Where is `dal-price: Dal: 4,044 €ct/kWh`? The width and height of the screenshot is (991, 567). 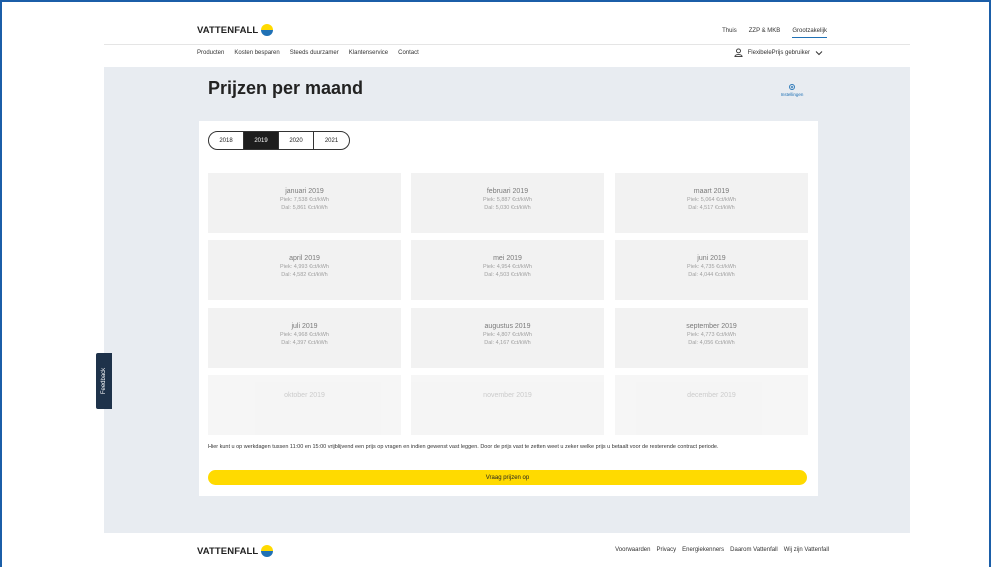
dal-price: Dal: 4,044 €ct/kWh is located at coordinates (711, 275).